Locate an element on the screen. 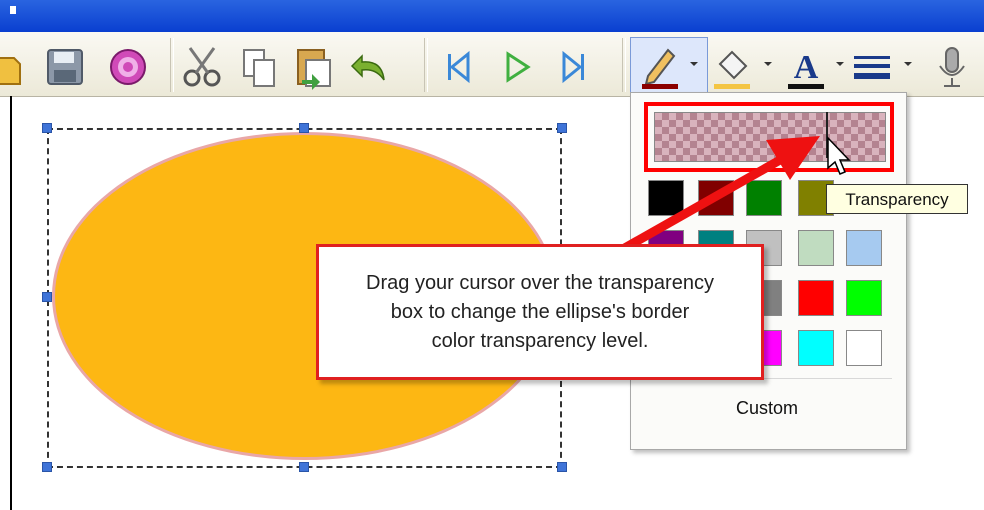 This screenshot has height=510, width=984. microphone-icon is located at coordinates (952, 66).